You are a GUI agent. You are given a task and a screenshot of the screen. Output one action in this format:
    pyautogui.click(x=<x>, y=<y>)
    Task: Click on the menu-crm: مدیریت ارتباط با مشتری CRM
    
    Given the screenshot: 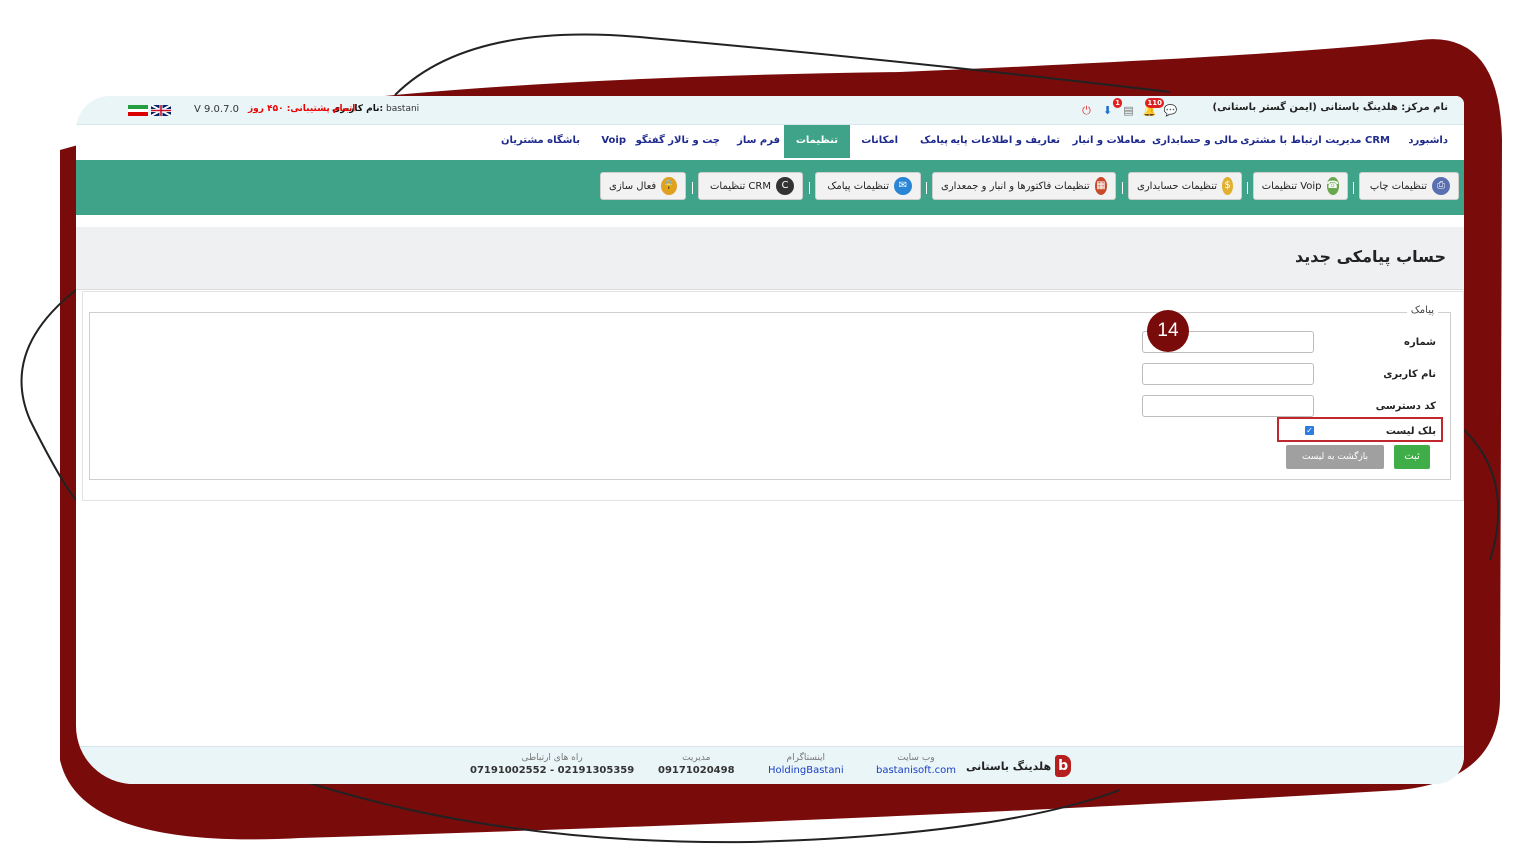 What is the action you would take?
    pyautogui.click(x=1315, y=141)
    